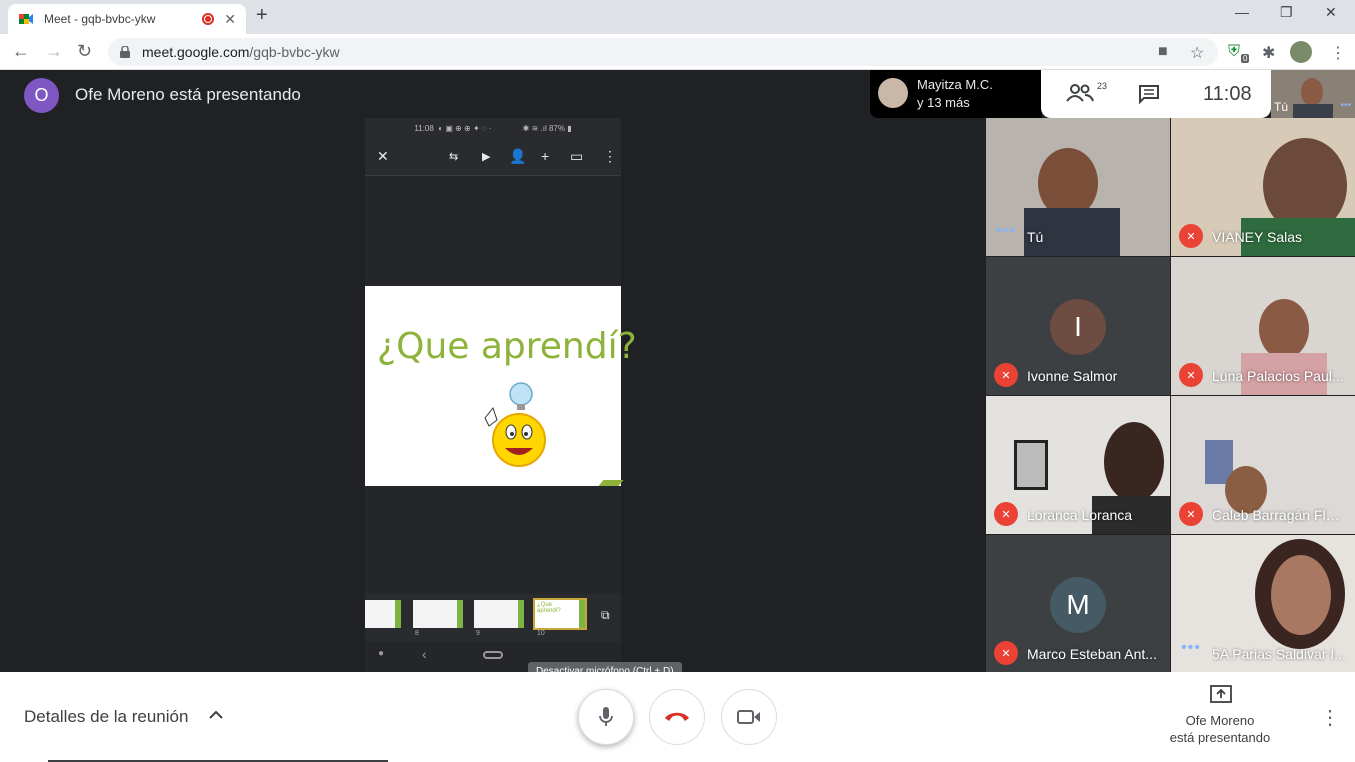  I want to click on slide-thumbnail-active: ¿Que aprendí?, so click(560, 614).